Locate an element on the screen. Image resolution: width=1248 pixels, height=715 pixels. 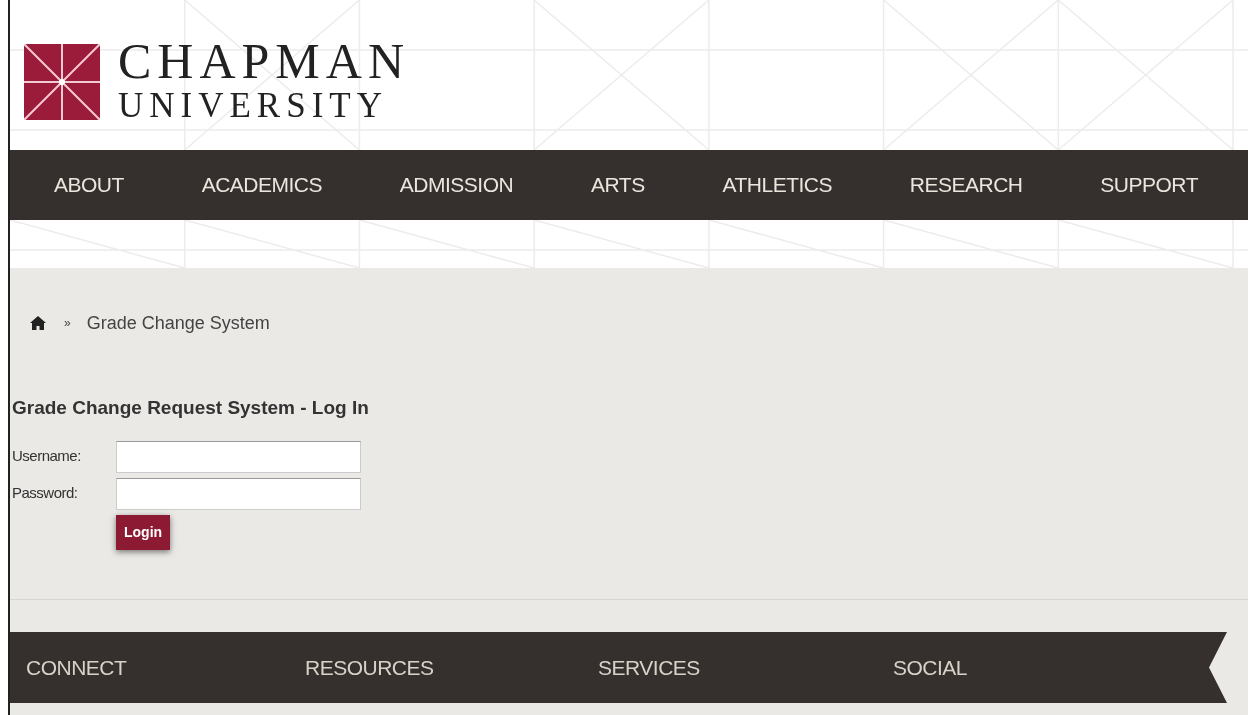
nav-link: SUPPORT is located at coordinates (1149, 185).